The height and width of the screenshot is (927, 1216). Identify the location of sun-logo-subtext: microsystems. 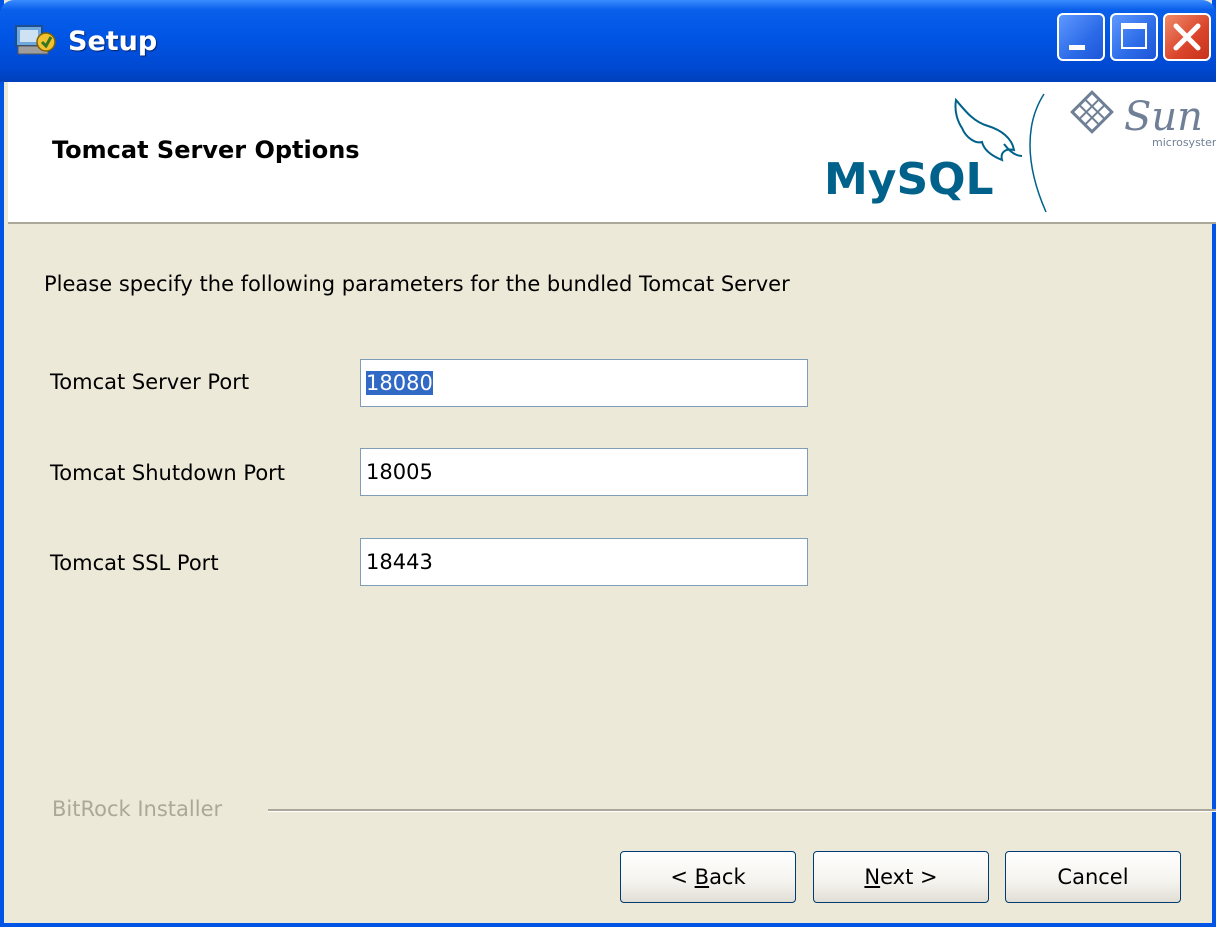
(1184, 142).